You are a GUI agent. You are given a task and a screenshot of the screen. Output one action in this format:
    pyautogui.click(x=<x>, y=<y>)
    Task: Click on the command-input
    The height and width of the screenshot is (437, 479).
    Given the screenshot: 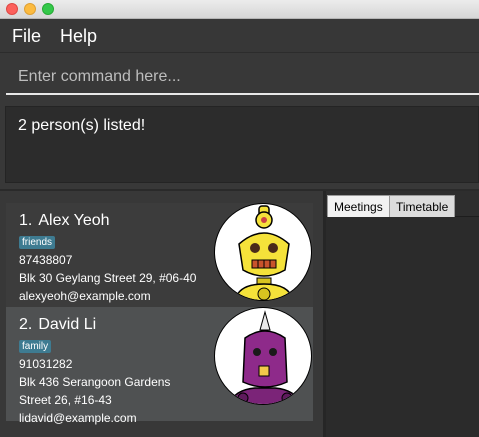 What is the action you would take?
    pyautogui.click(x=242, y=78)
    